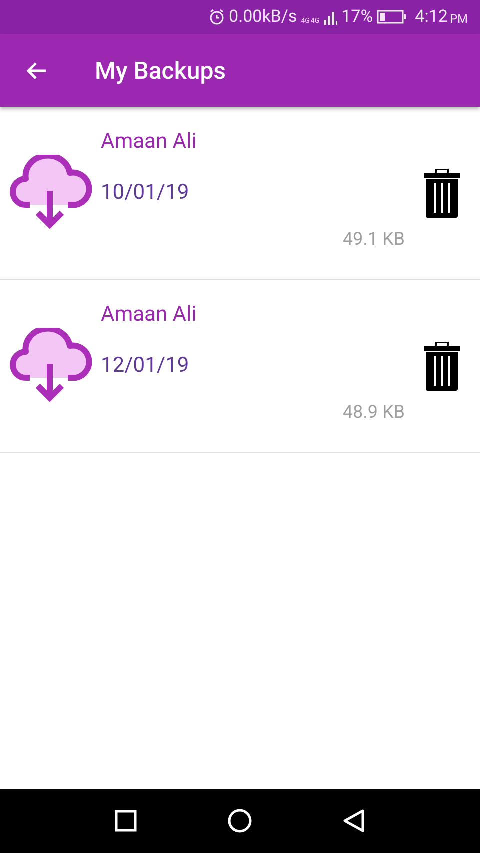 The height and width of the screenshot is (853, 480). Describe the element at coordinates (331, 17) in the screenshot. I see `signal-icon` at that location.